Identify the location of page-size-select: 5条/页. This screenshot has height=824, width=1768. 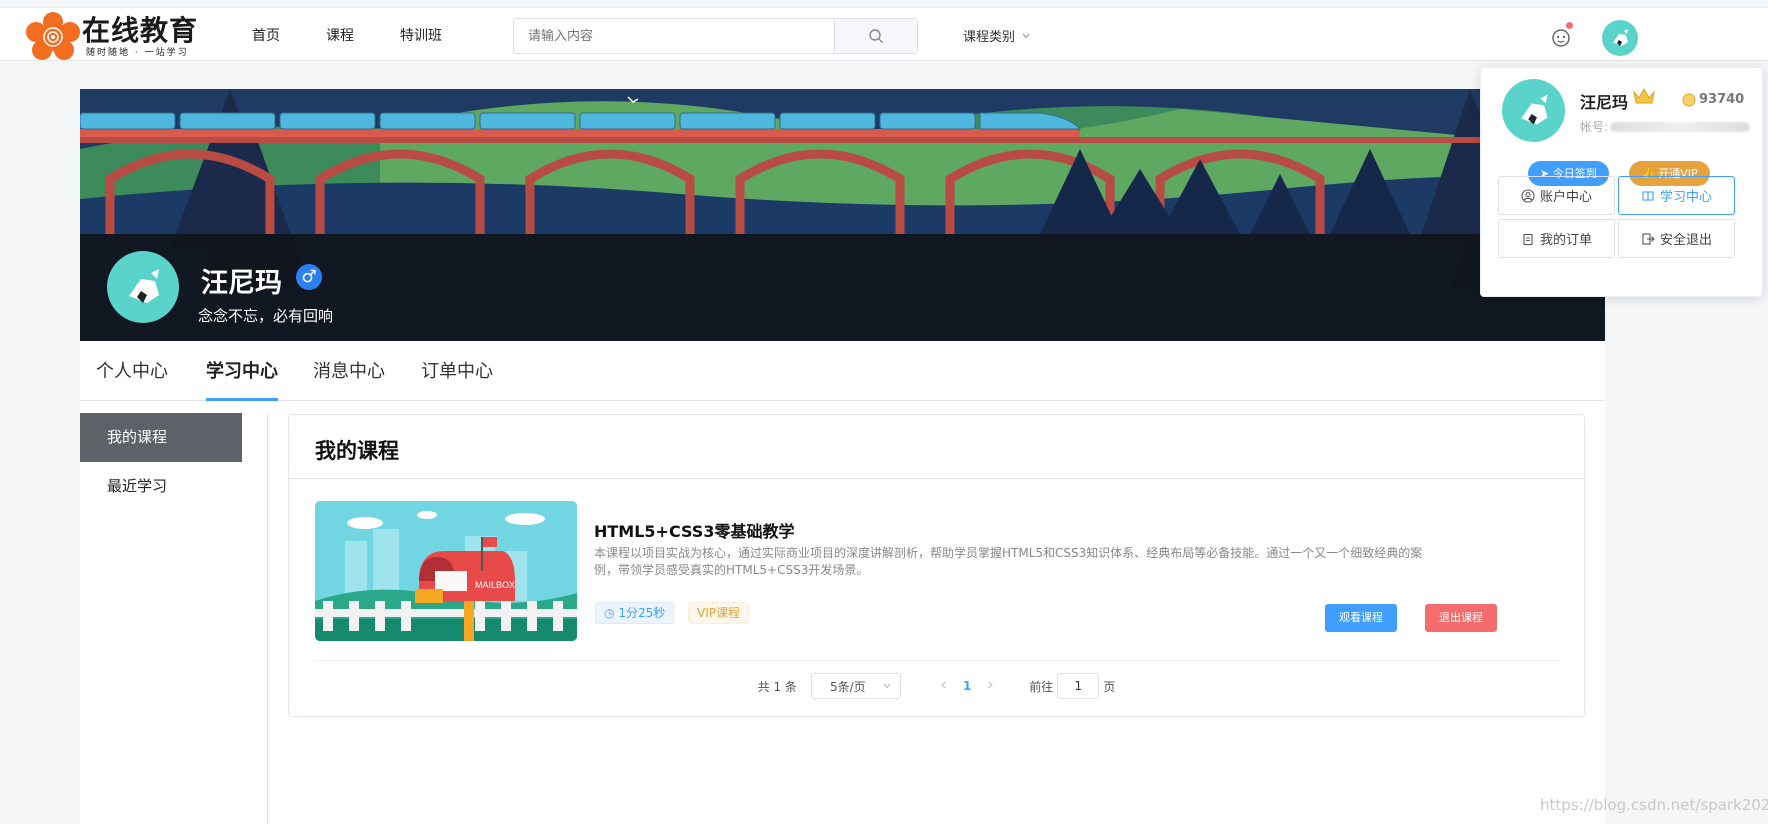
(855, 686).